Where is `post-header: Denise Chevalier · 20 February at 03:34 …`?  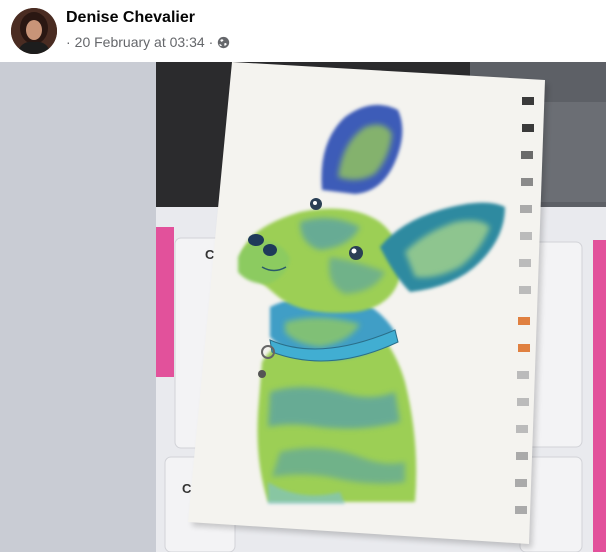 post-header: Denise Chevalier · 20 February at 03:34 … is located at coordinates (303, 31).